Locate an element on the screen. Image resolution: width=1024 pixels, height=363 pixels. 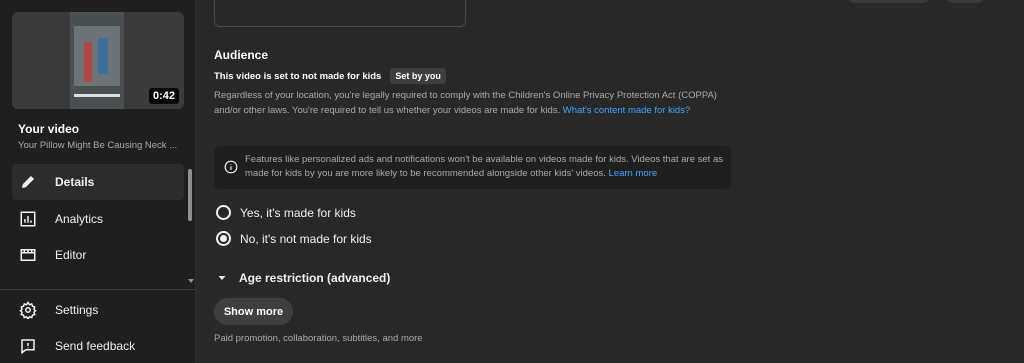
chevron-down-icon is located at coordinates (222, 278).